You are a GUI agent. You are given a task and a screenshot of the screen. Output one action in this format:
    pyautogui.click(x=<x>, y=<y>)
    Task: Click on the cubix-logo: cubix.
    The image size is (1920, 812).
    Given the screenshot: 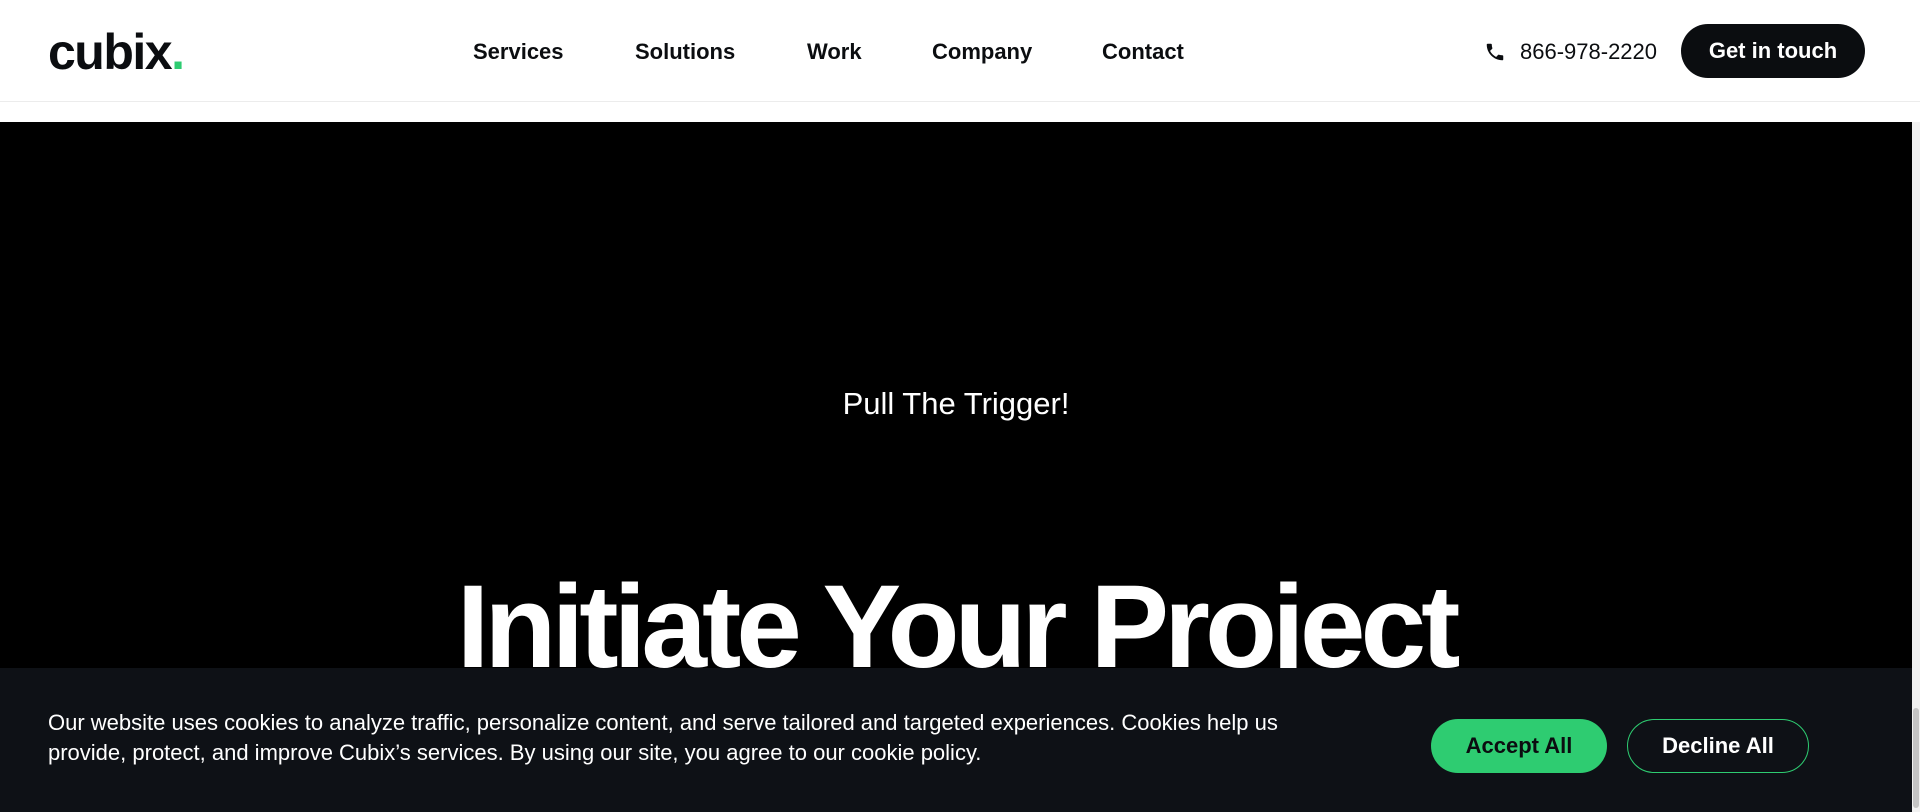 What is the action you would take?
    pyautogui.click(x=116, y=52)
    